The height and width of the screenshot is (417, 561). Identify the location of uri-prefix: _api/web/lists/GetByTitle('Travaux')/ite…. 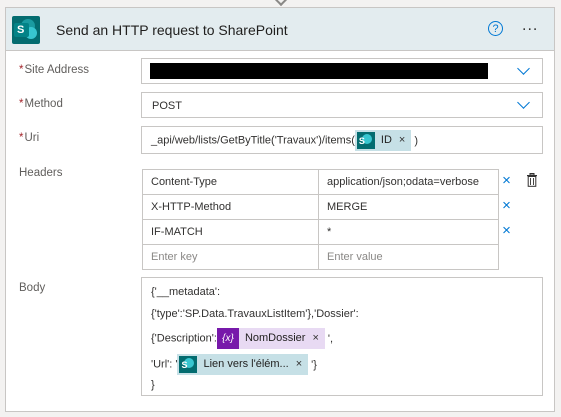
(253, 140).